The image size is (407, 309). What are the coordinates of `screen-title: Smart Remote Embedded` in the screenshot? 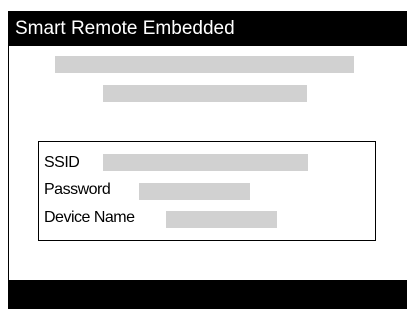 It's located at (125, 28).